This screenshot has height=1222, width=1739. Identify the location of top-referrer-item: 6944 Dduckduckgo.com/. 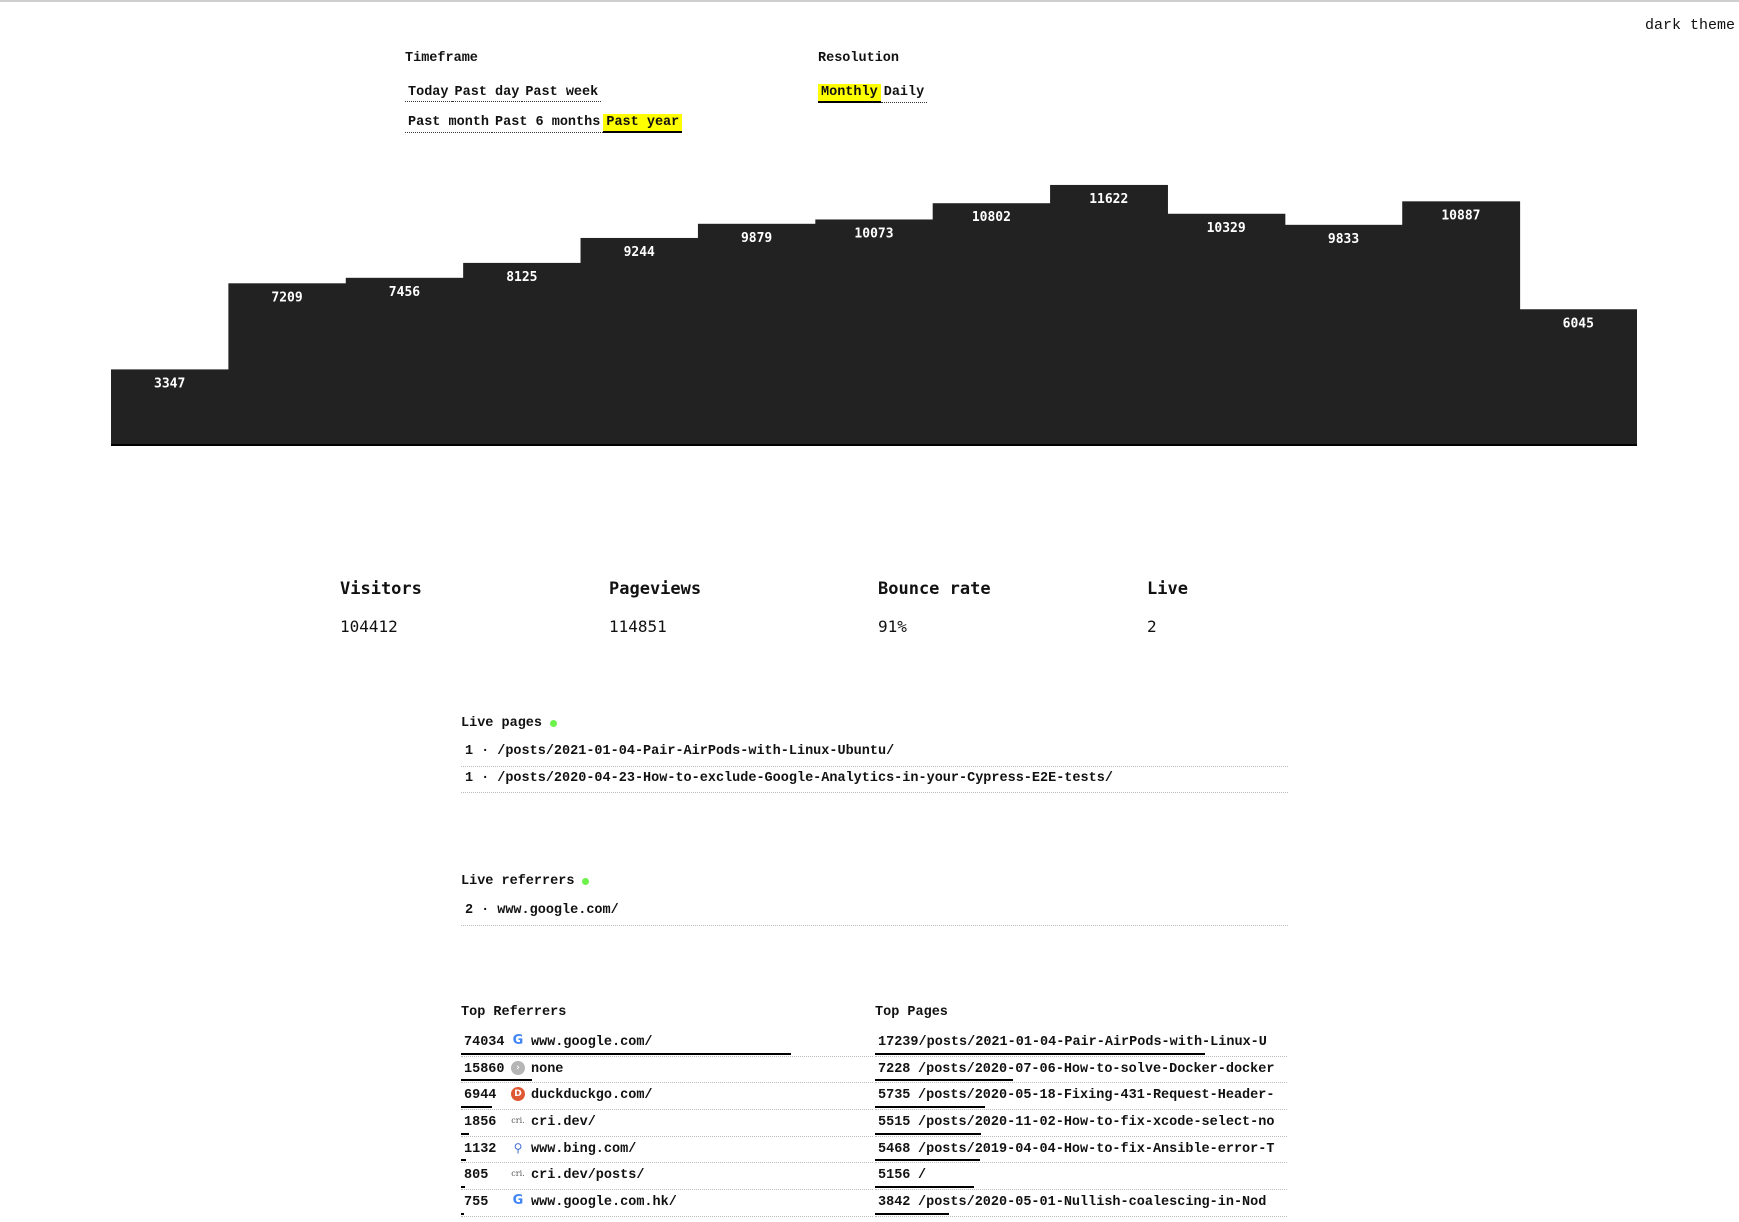
(667, 1097).